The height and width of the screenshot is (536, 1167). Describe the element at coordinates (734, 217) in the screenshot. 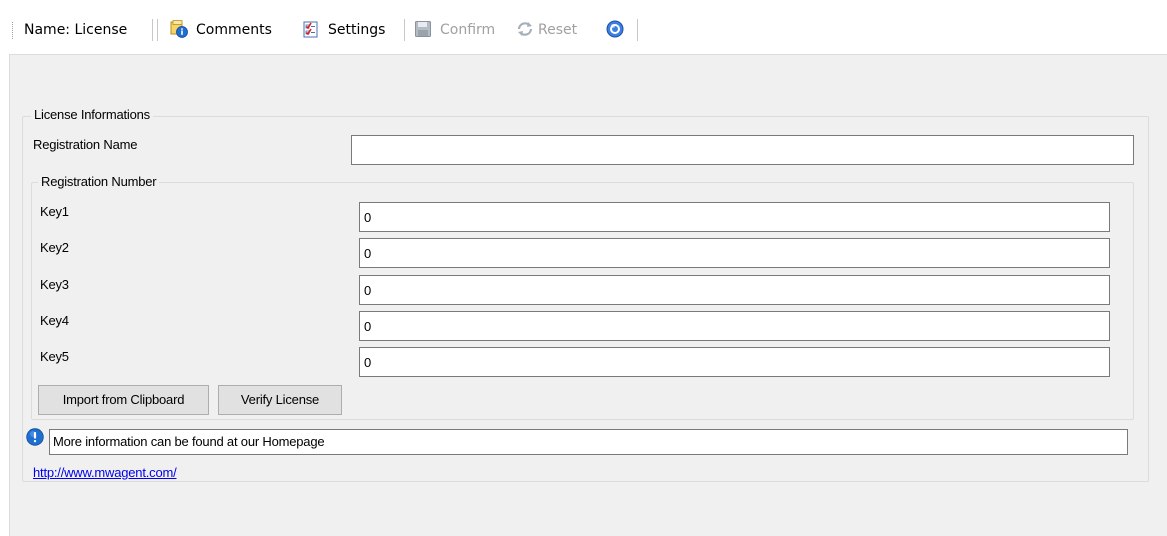

I see `key1-input: 0` at that location.